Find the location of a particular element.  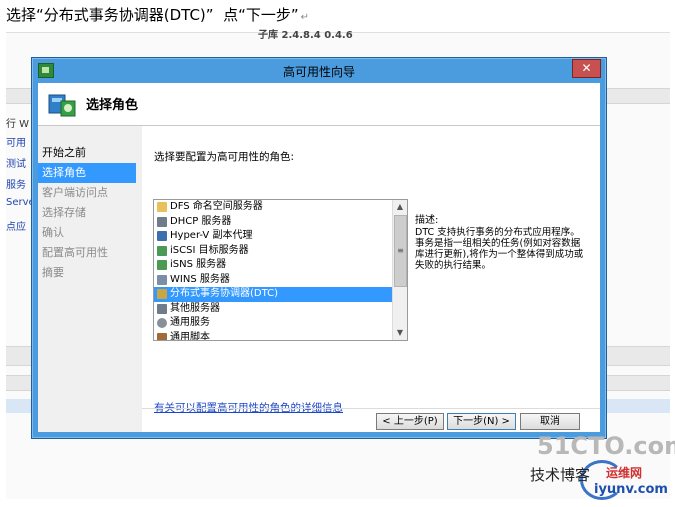

watermark-line4: iyunv.com is located at coordinates (631, 489).